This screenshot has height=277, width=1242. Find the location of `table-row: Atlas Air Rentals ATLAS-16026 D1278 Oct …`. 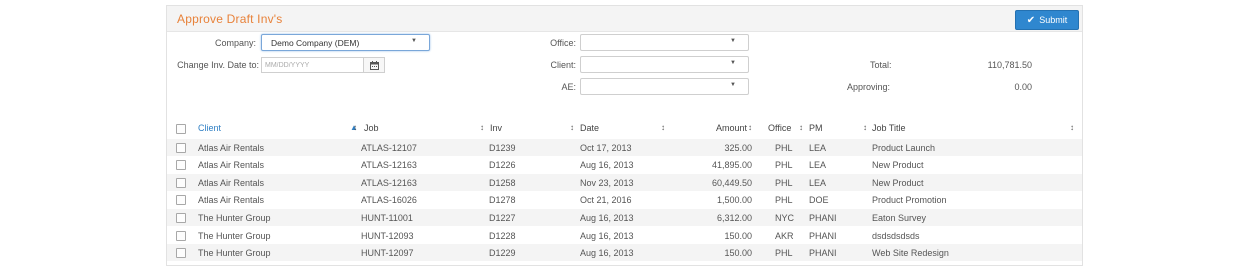

table-row: Atlas Air Rentals ATLAS-16026 D1278 Oct … is located at coordinates (624, 199).